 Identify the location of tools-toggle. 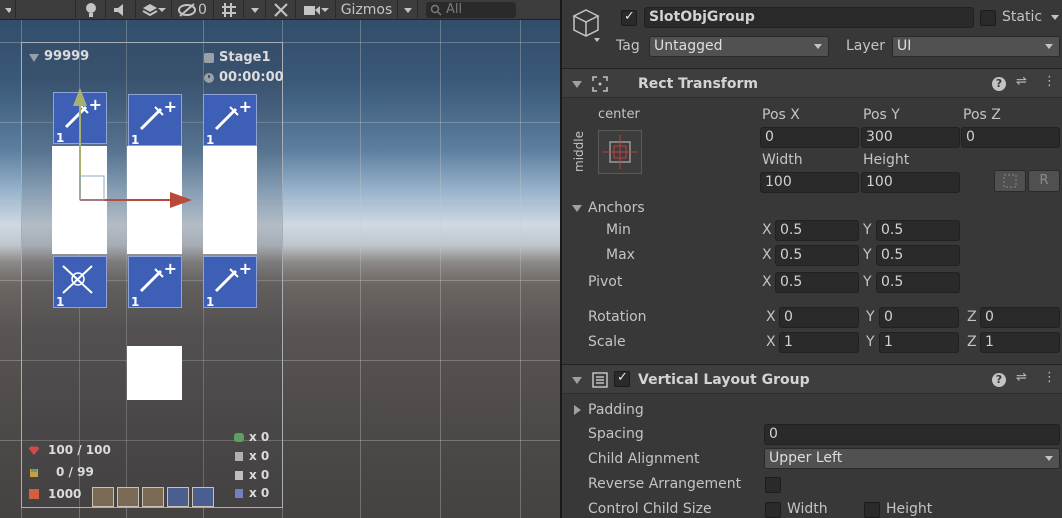
(281, 10).